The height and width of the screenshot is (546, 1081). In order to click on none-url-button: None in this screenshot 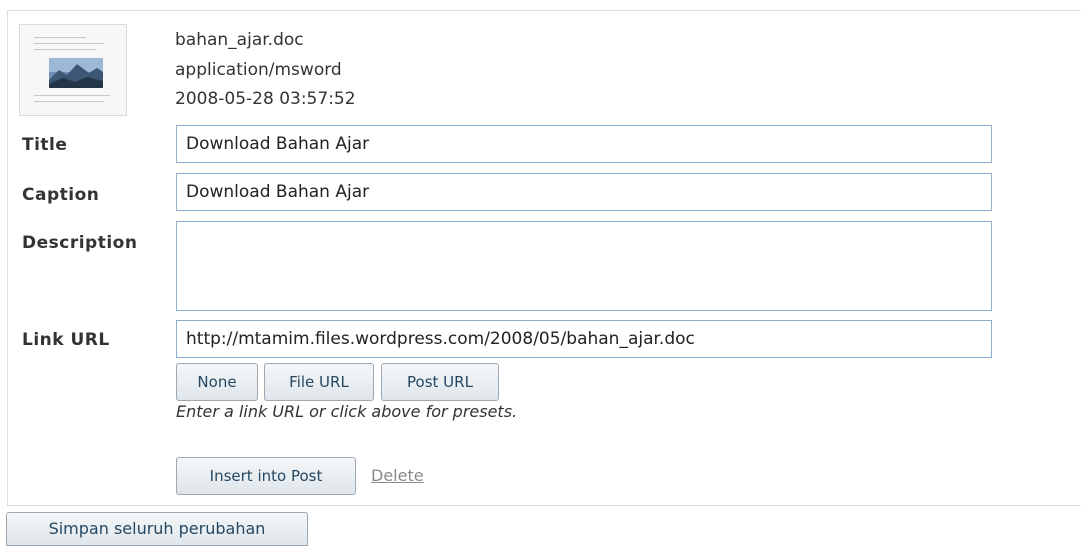, I will do `click(217, 382)`.